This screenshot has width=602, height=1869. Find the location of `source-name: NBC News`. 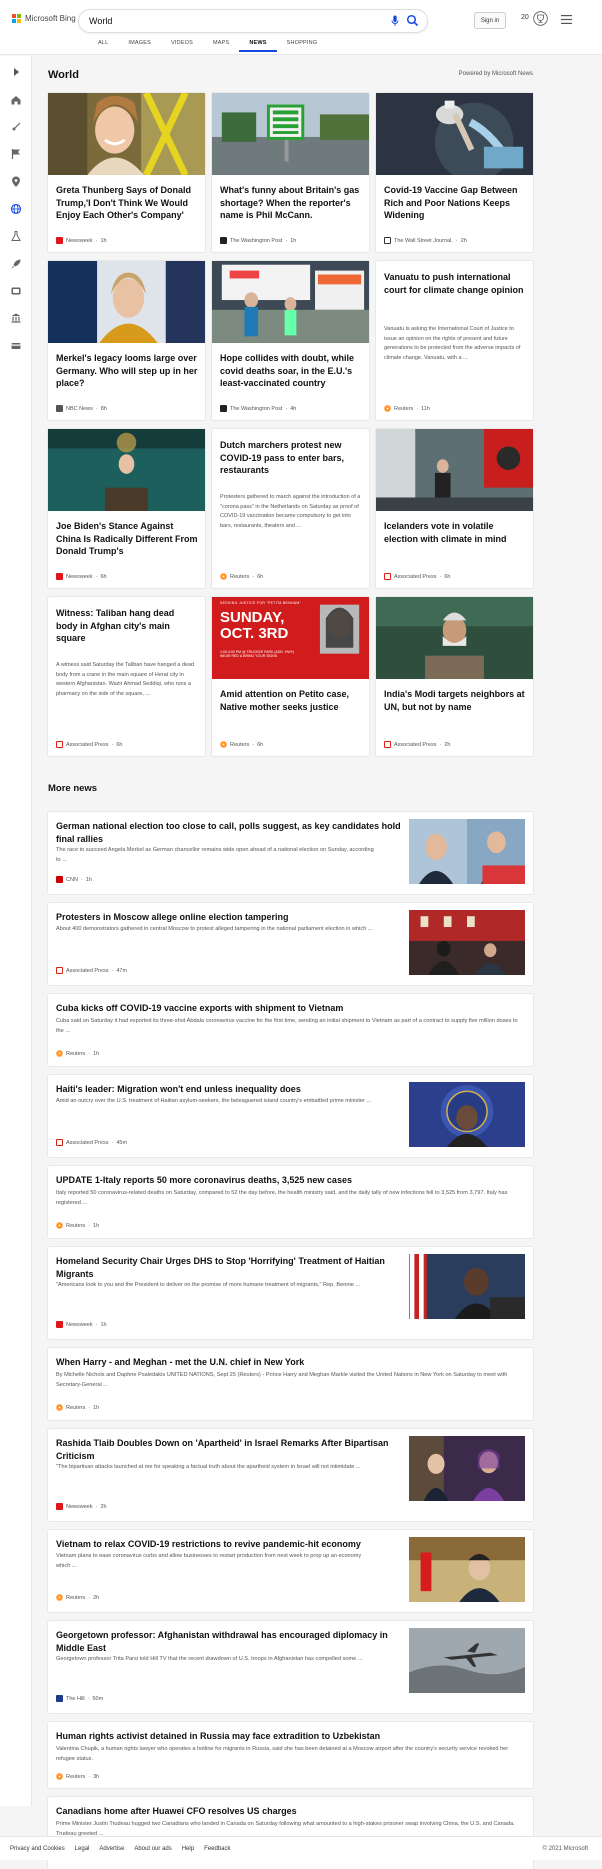

source-name: NBC News is located at coordinates (79, 409).